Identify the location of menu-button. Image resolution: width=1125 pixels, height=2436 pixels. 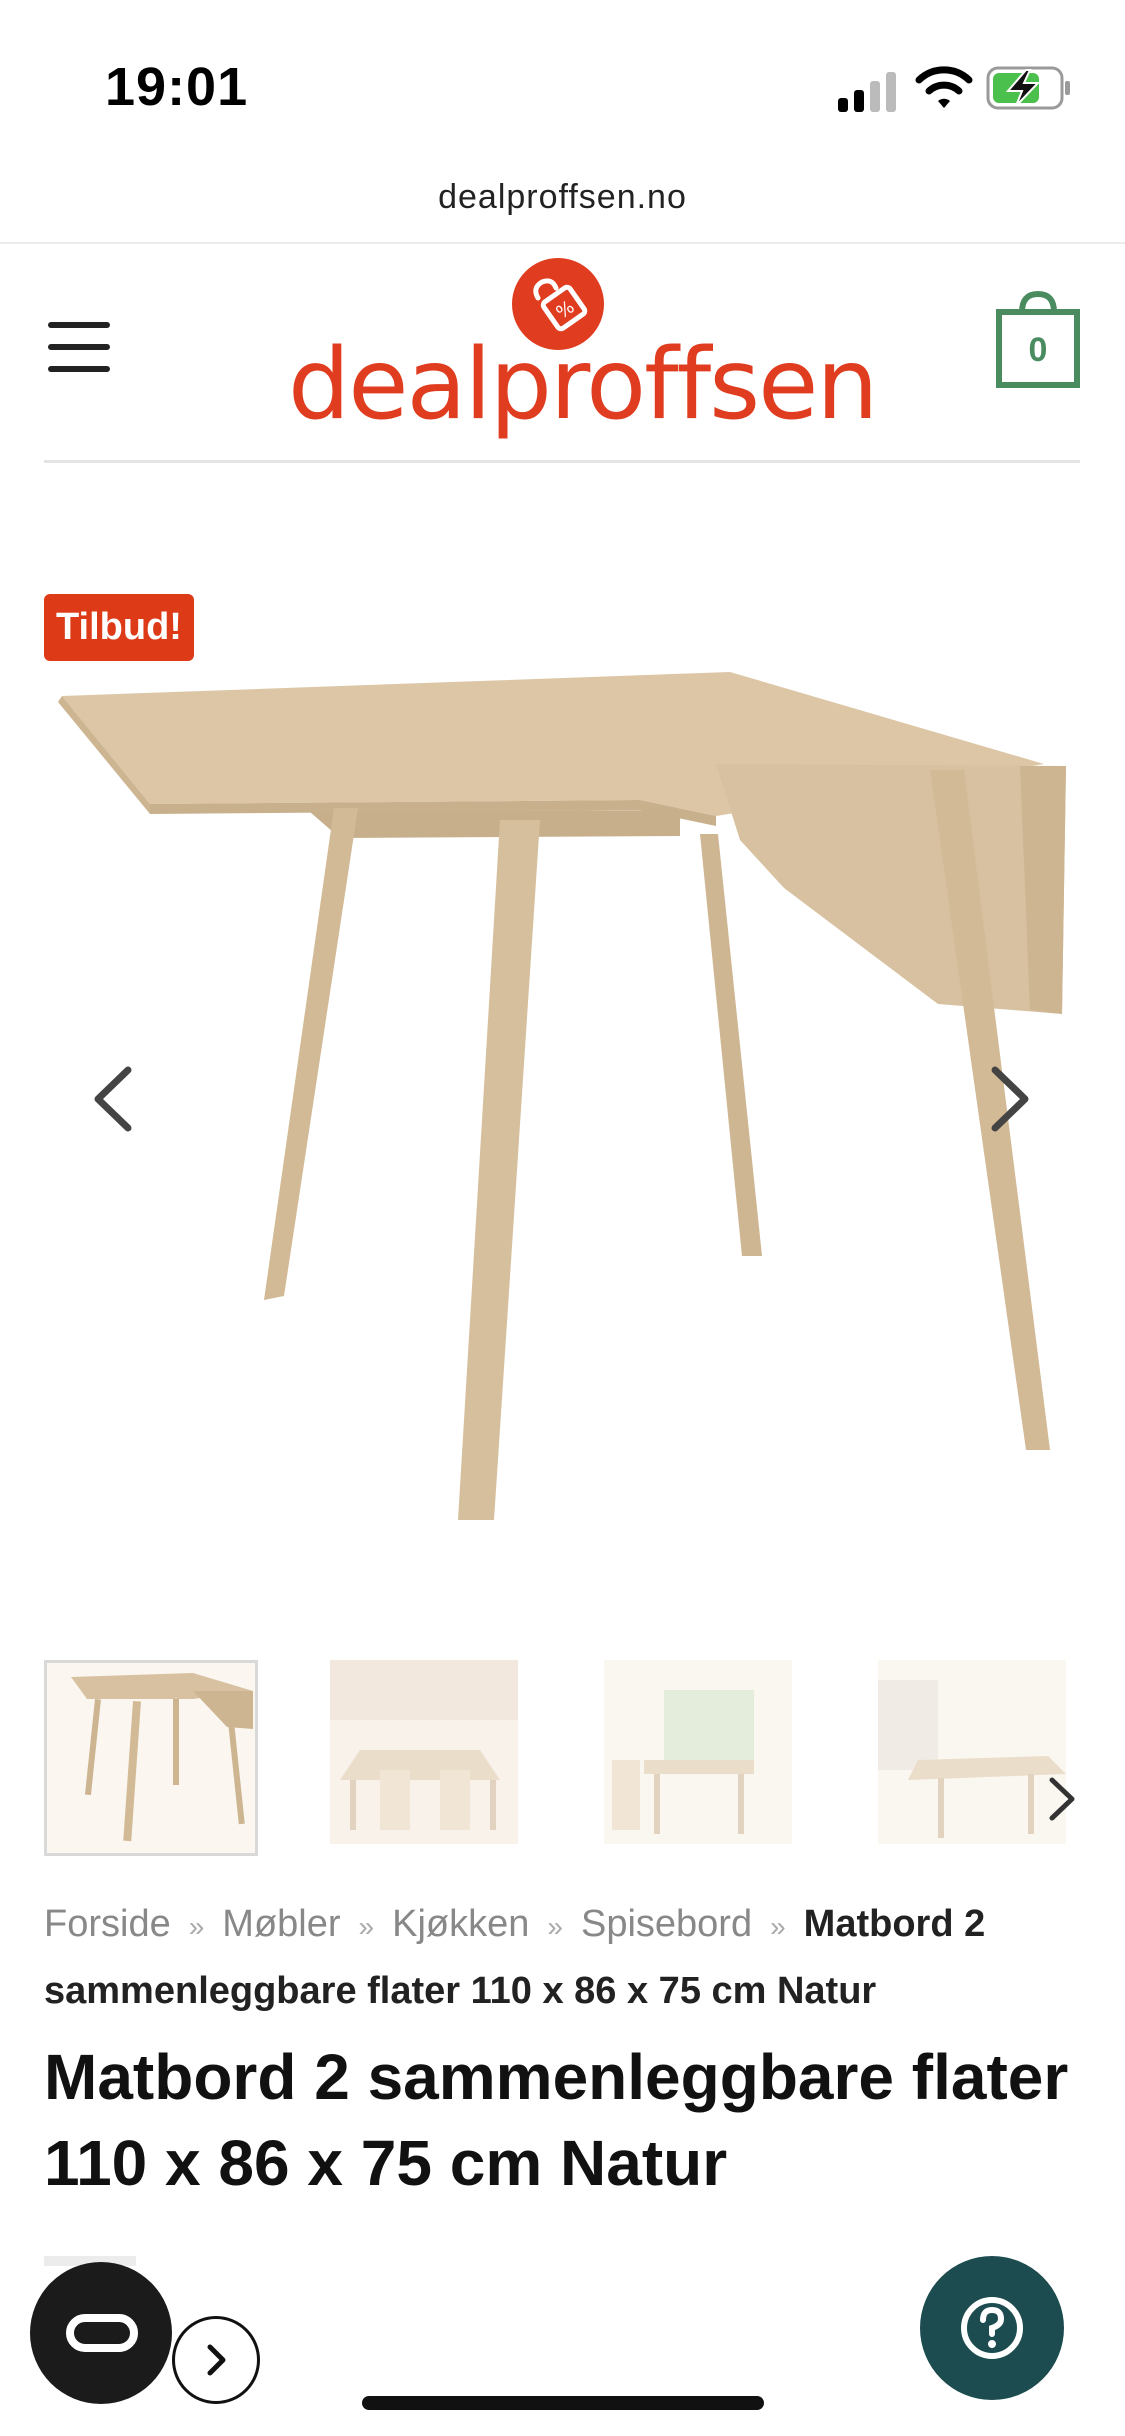
(81, 347).